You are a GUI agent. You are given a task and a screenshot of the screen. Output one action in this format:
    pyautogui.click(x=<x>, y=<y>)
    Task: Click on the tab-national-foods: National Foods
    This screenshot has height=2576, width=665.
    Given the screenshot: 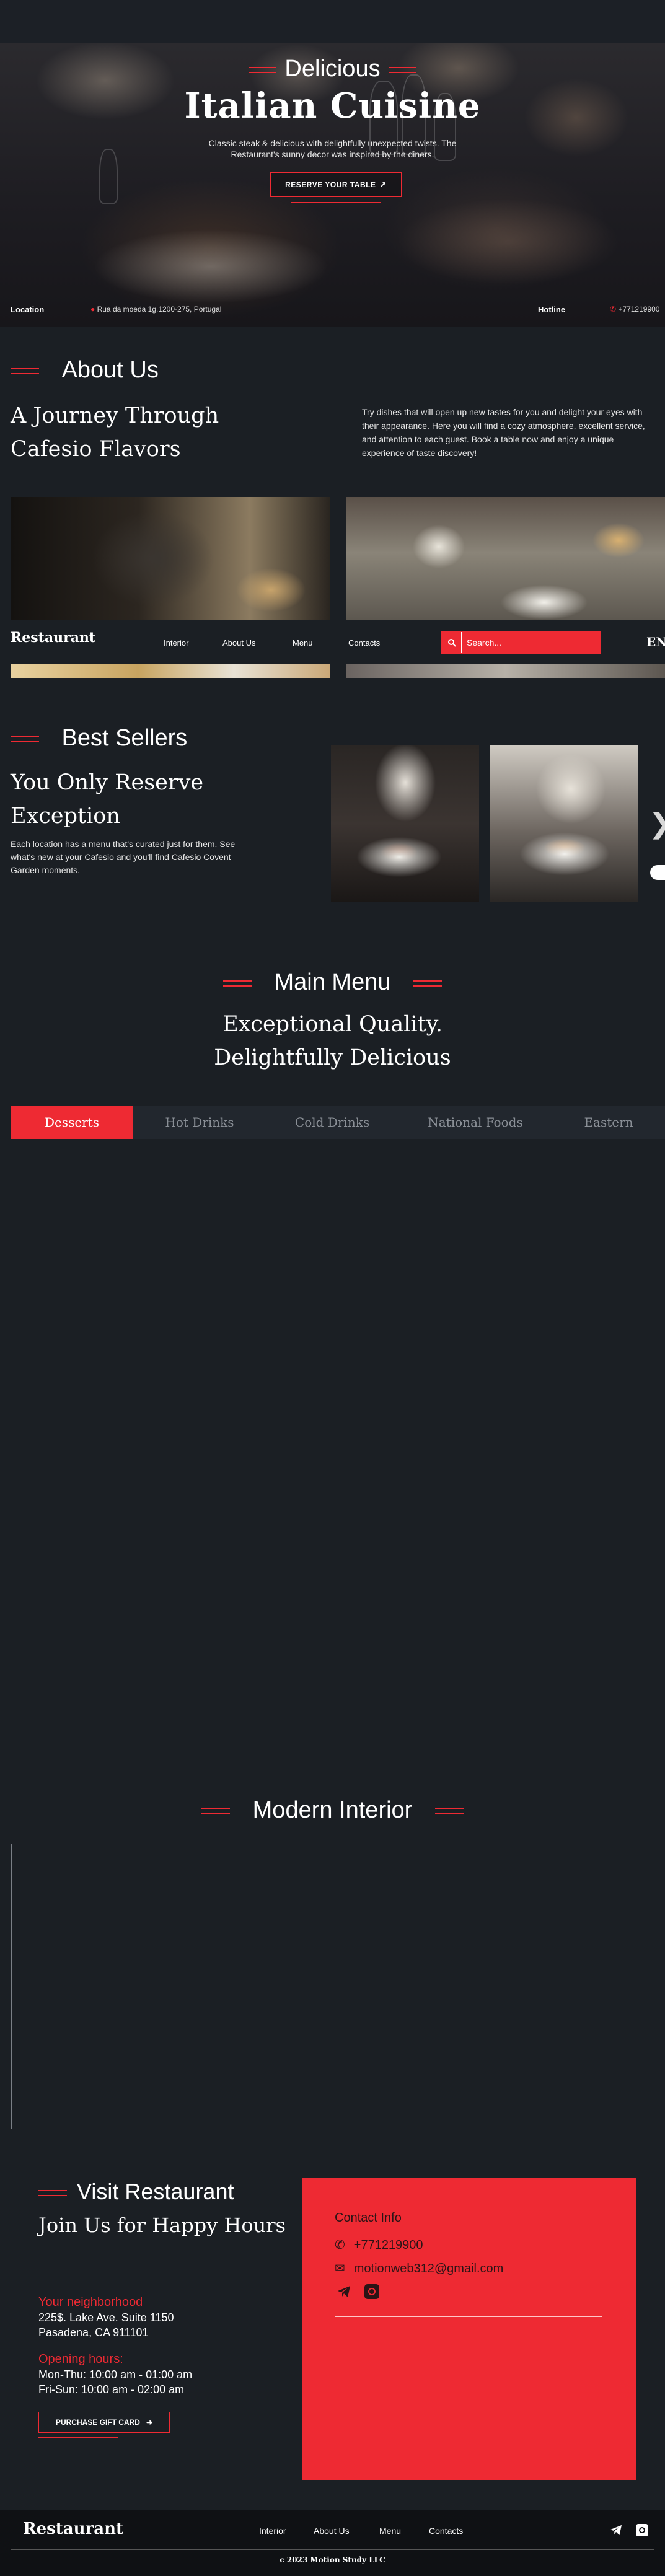 What is the action you would take?
    pyautogui.click(x=475, y=1122)
    